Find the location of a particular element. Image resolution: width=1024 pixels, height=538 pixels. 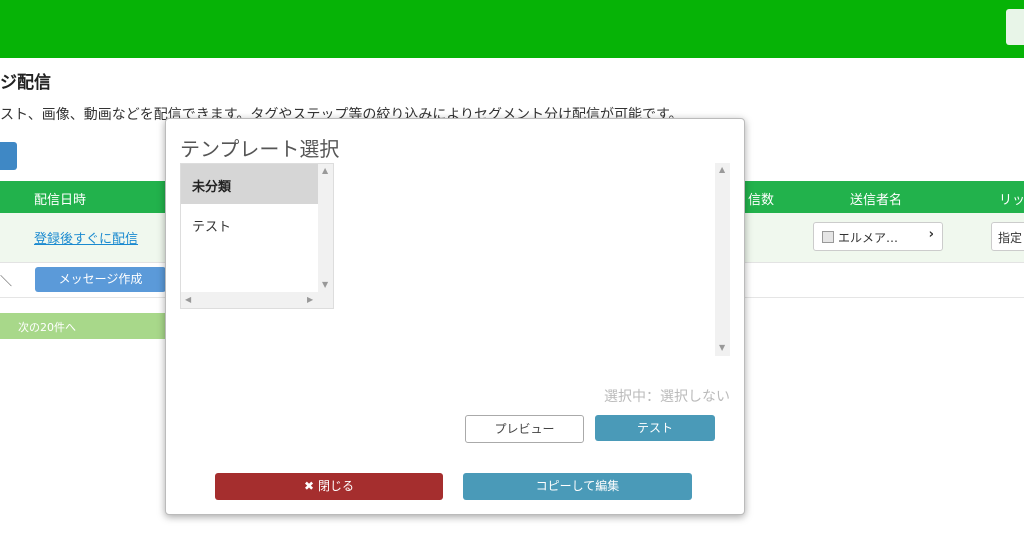

top-navbar is located at coordinates (512, 29).